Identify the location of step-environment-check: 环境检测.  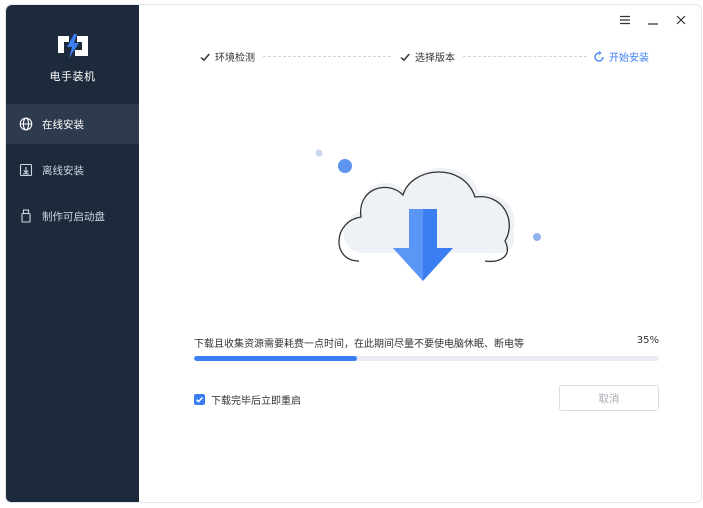
(227, 56).